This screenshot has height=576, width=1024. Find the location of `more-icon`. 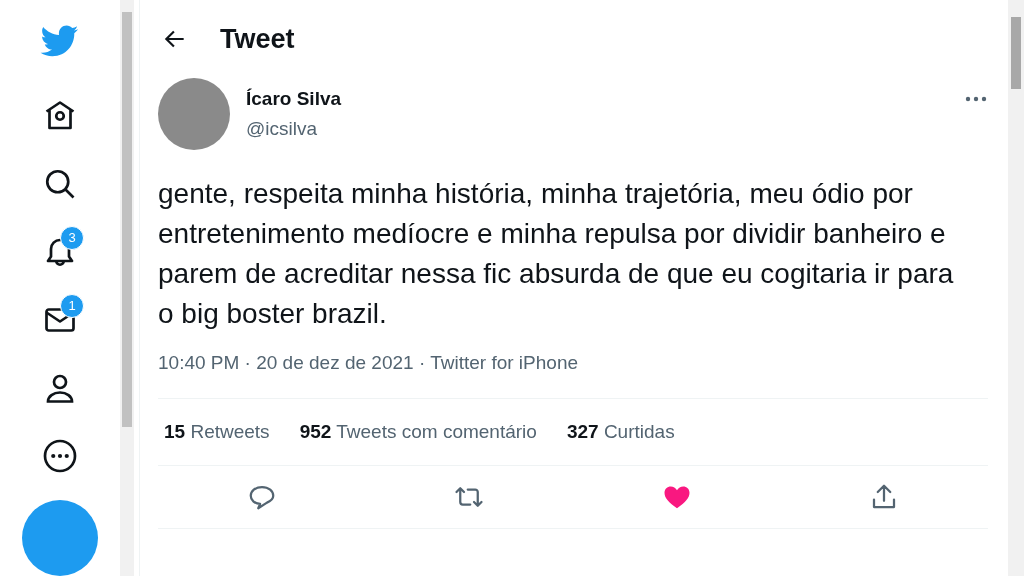

more-icon is located at coordinates (976, 99).